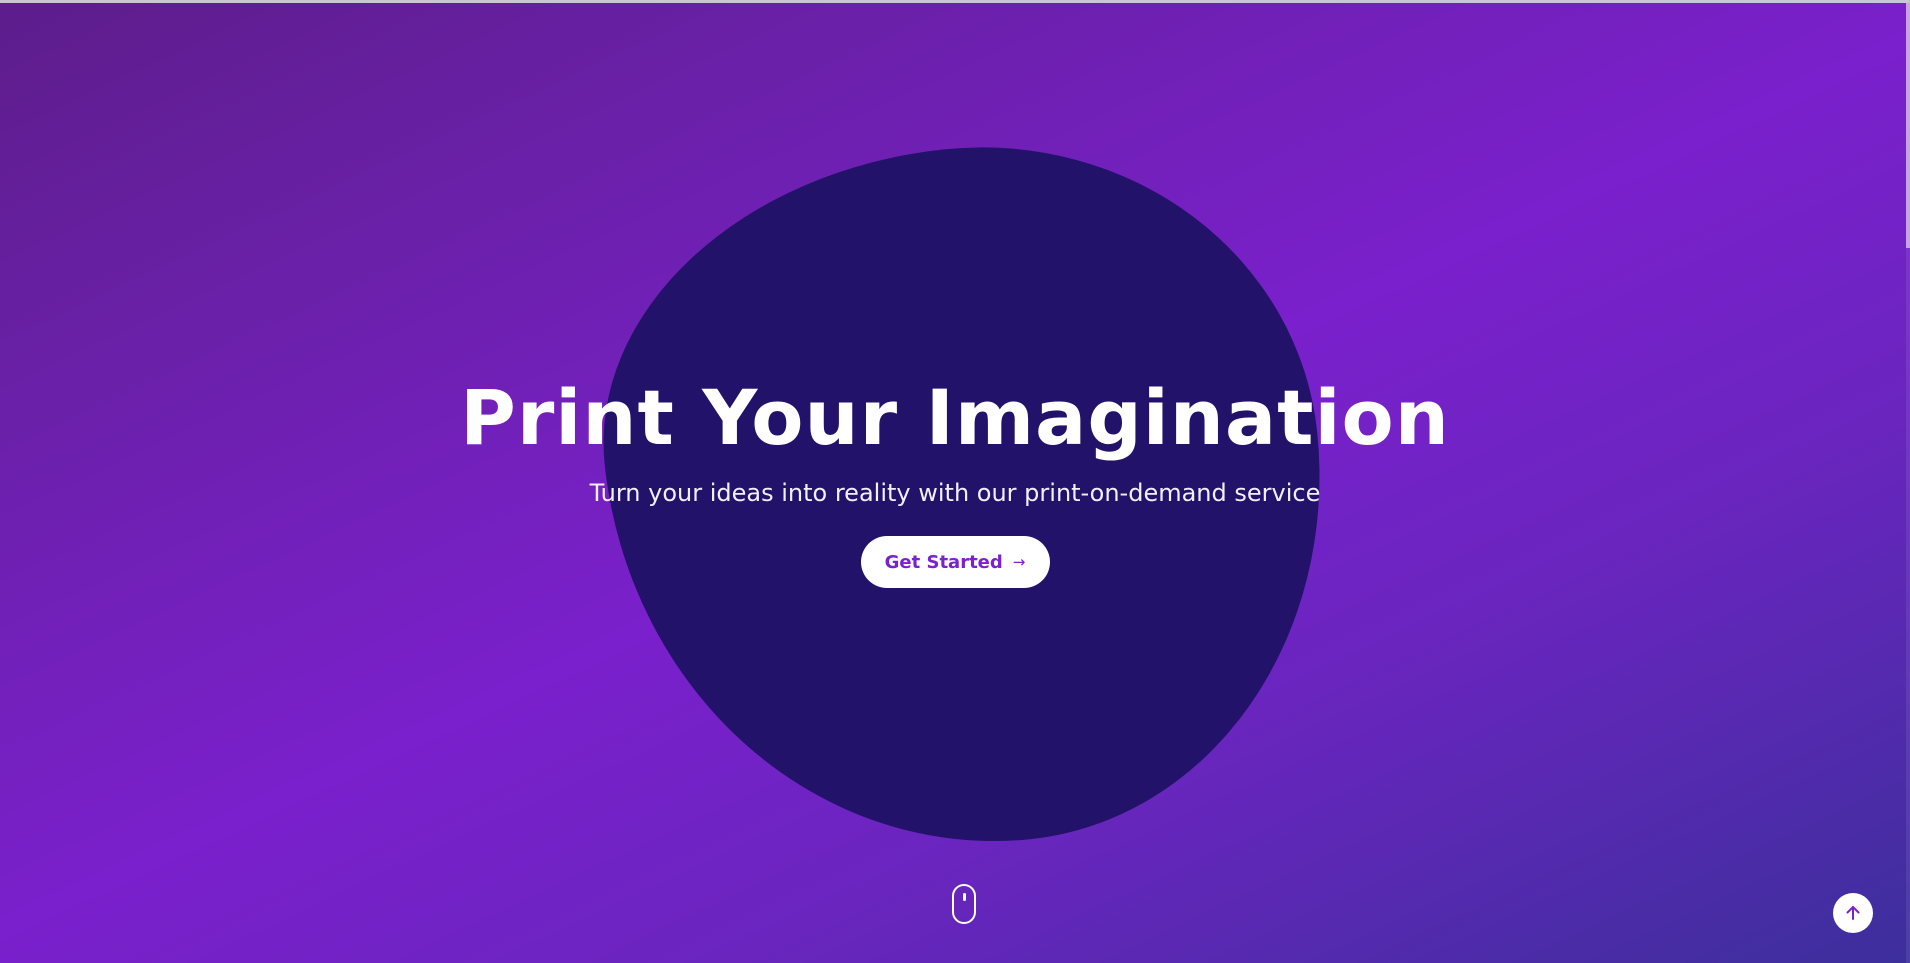 This screenshot has width=1910, height=963. Describe the element at coordinates (955, 1) in the screenshot. I see `browser-top-border` at that location.